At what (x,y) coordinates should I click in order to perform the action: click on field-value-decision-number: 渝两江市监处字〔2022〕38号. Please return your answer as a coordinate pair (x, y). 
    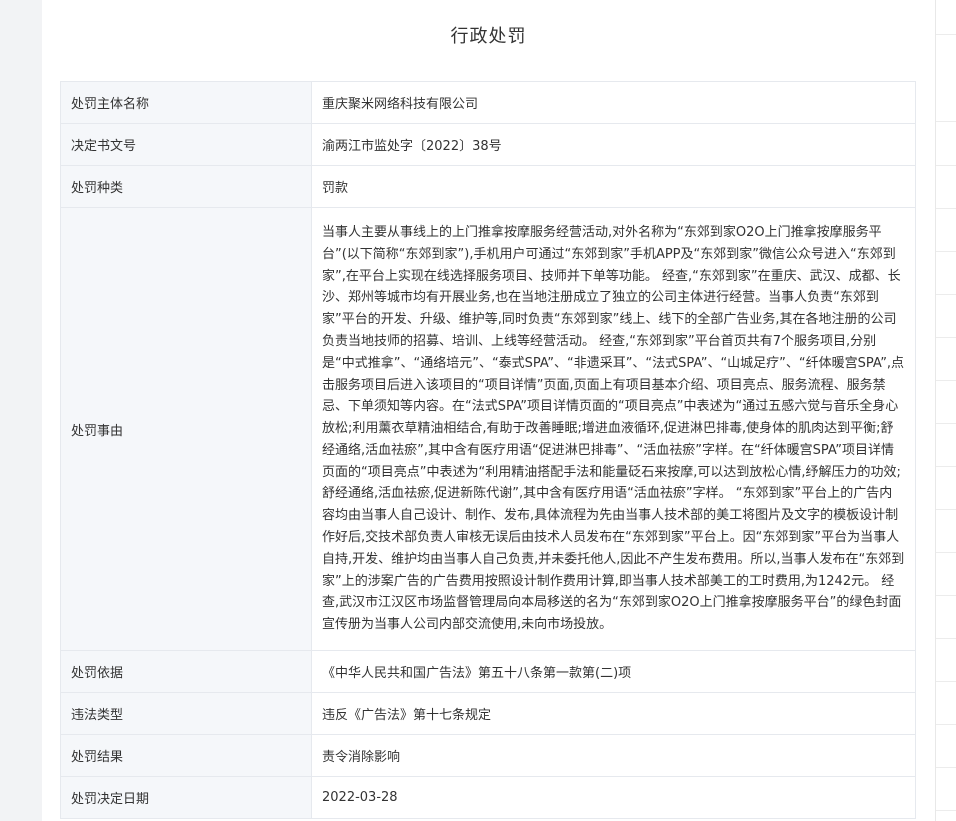
    Looking at the image, I should click on (613, 144).